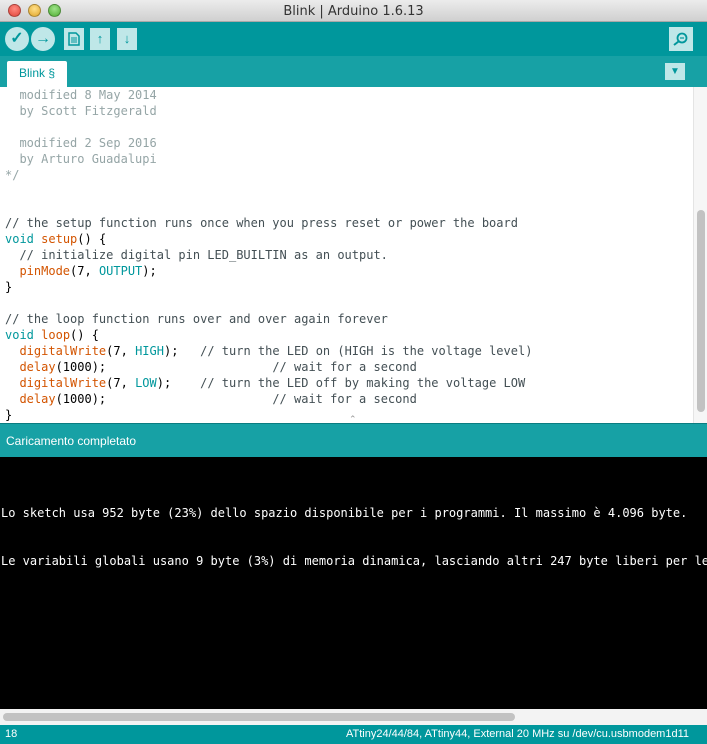  Describe the element at coordinates (268, 95) in the screenshot. I see `code-line: modified 8 May 2014` at that location.